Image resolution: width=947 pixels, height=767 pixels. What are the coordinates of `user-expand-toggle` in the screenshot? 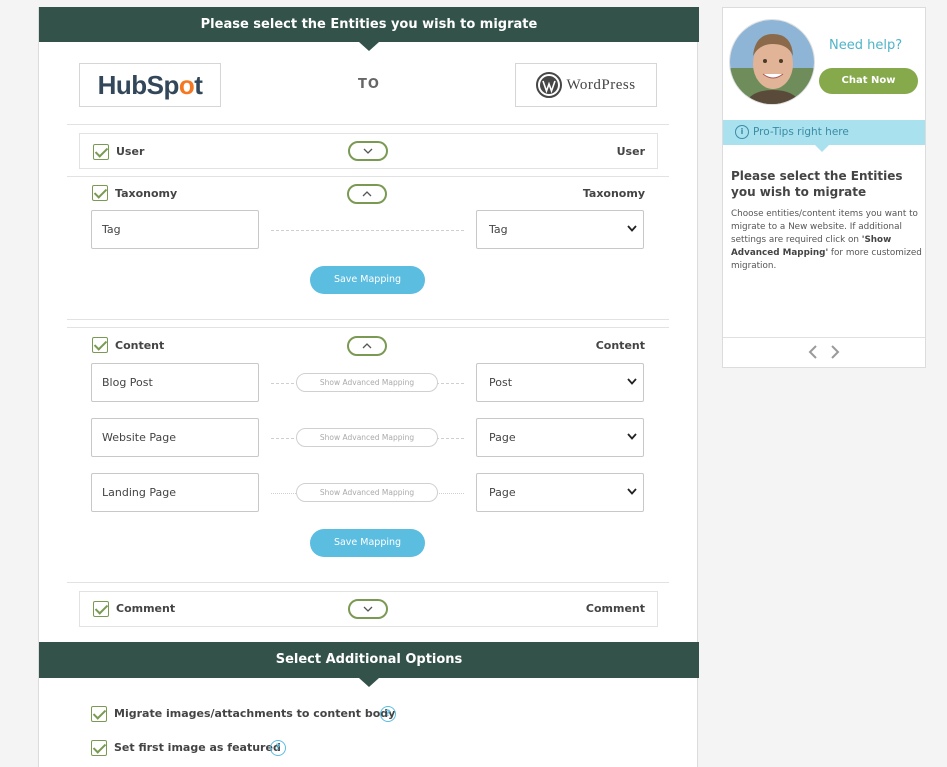 It's located at (368, 151).